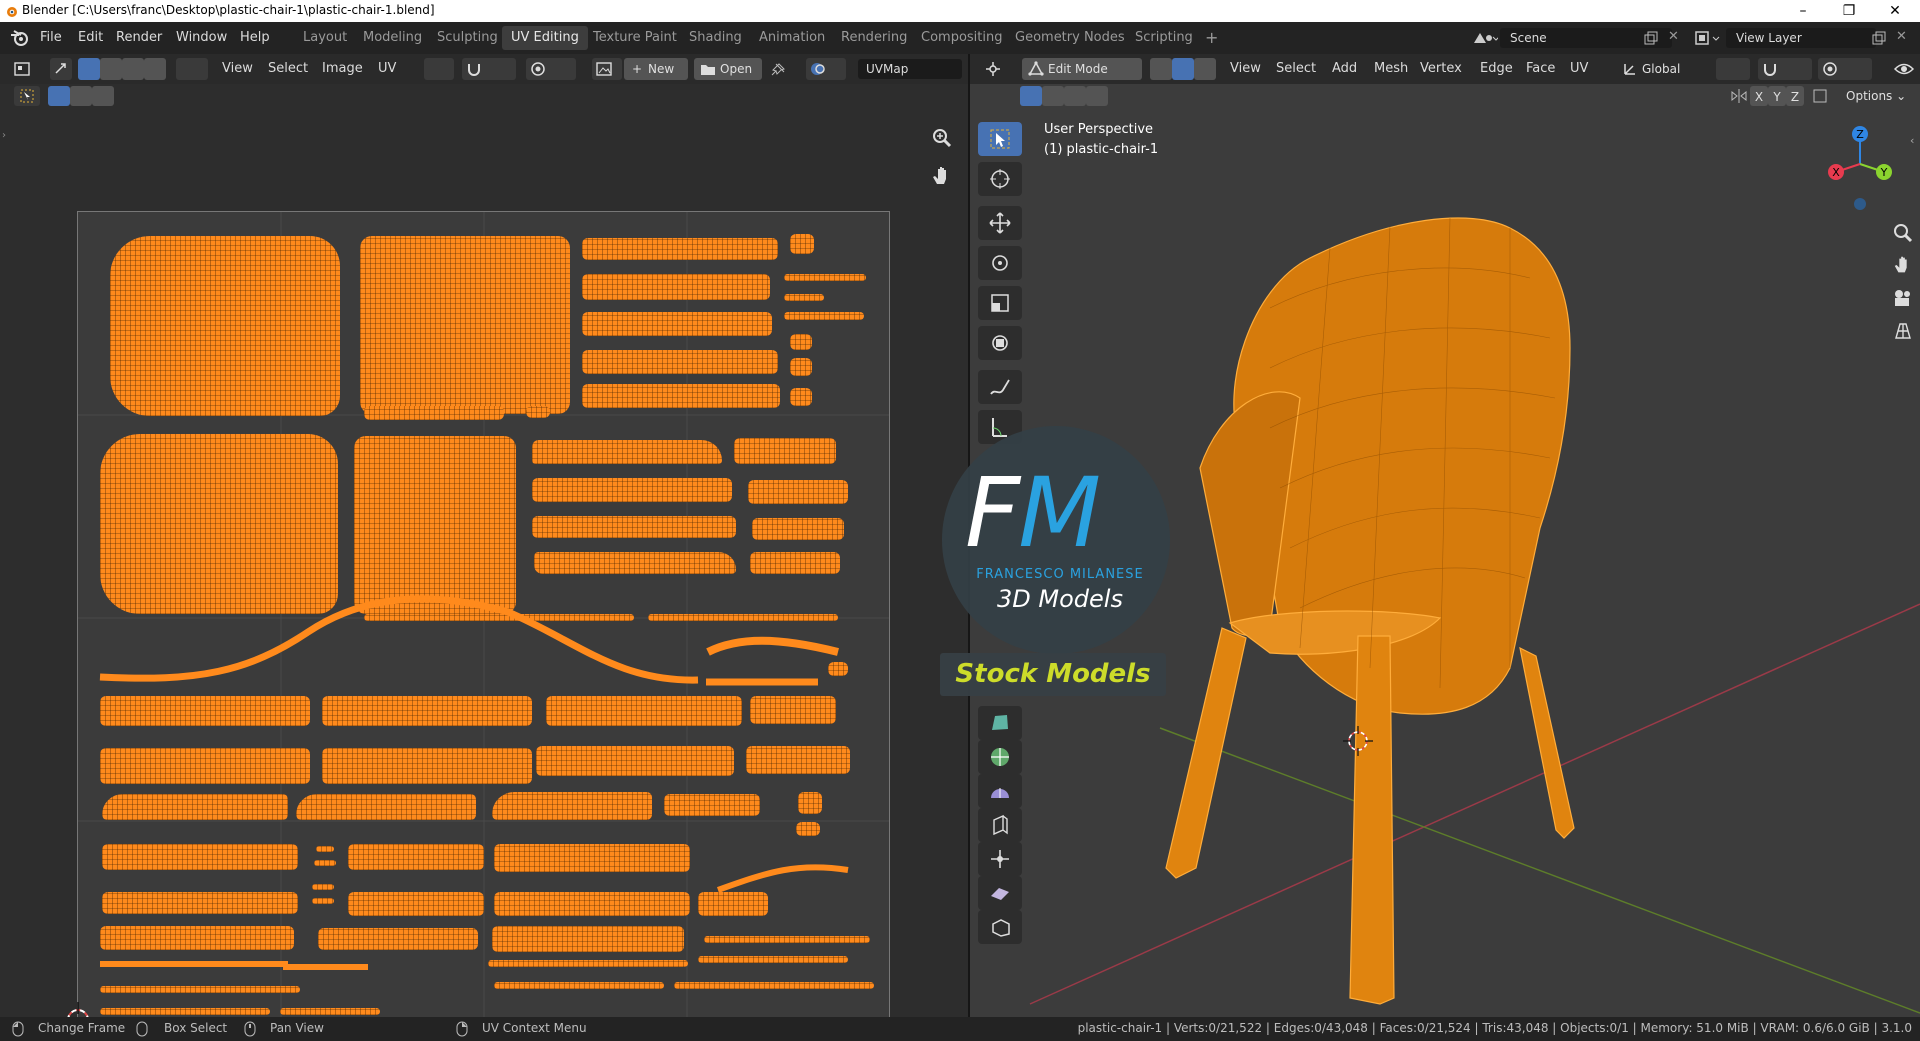  I want to click on tool-transform, so click(1000, 343).